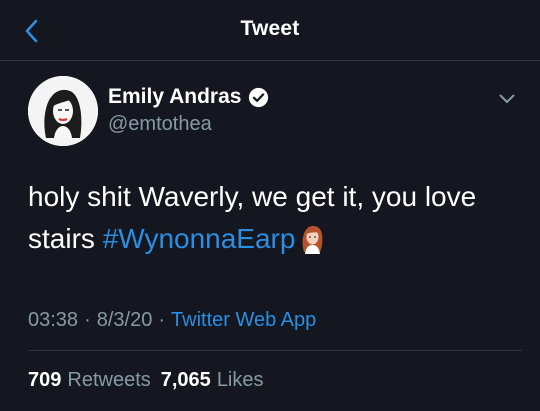 The width and height of the screenshot is (540, 411). I want to click on tweet-meta: 03:38 · 8/3/20 · Twitter Web App, so click(172, 320).